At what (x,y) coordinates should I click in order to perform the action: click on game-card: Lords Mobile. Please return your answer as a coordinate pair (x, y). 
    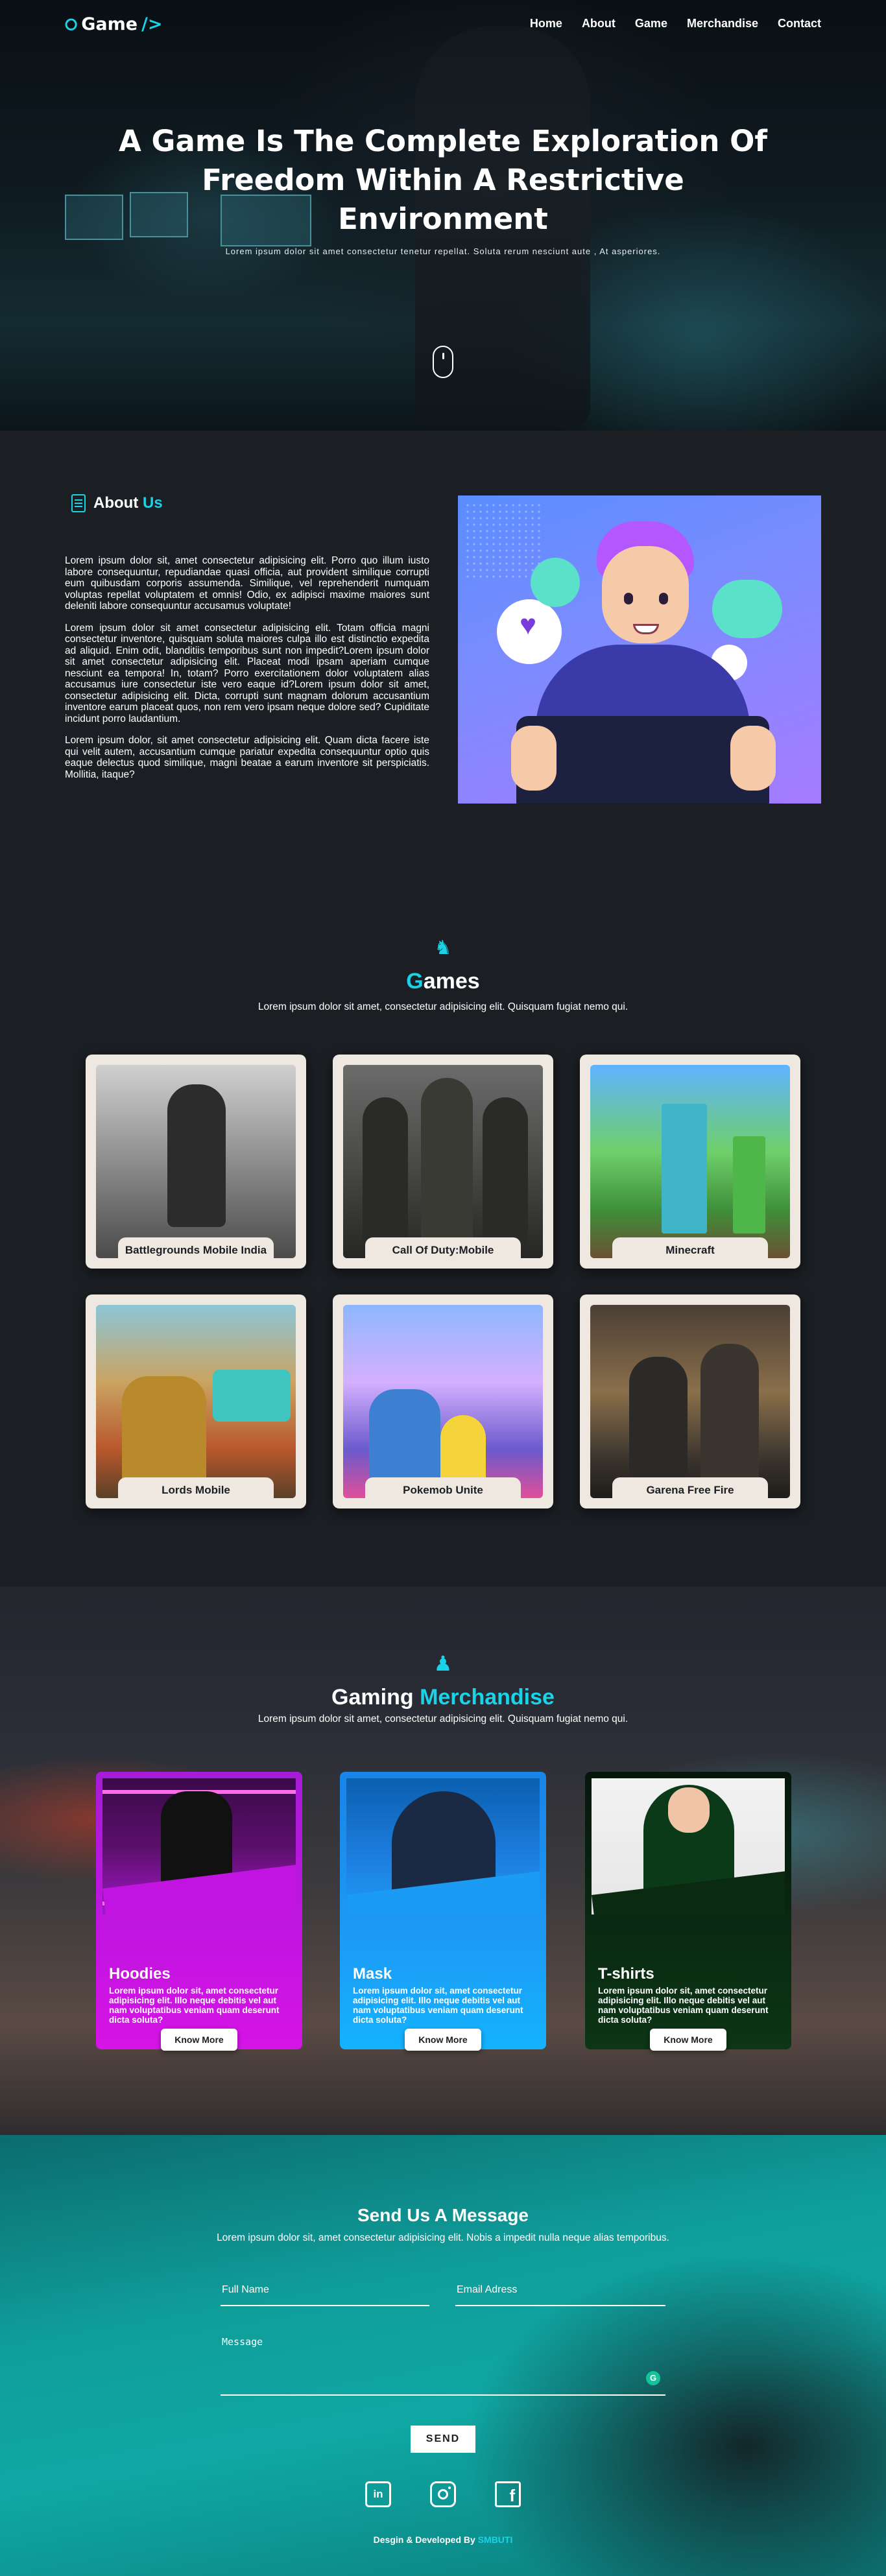
    Looking at the image, I should click on (196, 1401).